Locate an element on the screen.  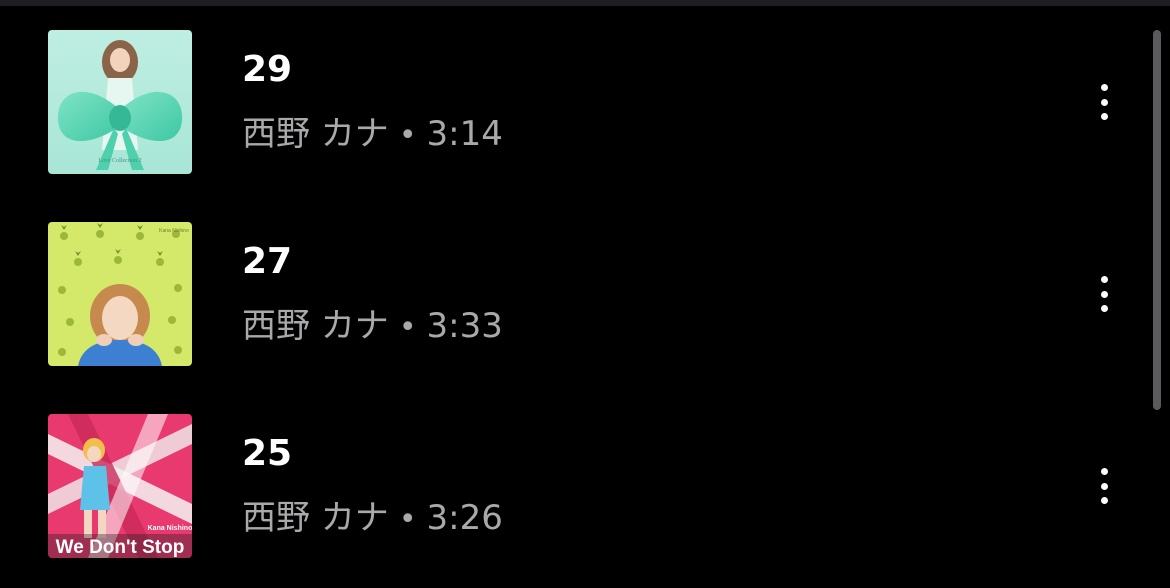
track-title: 25 is located at coordinates (267, 453).